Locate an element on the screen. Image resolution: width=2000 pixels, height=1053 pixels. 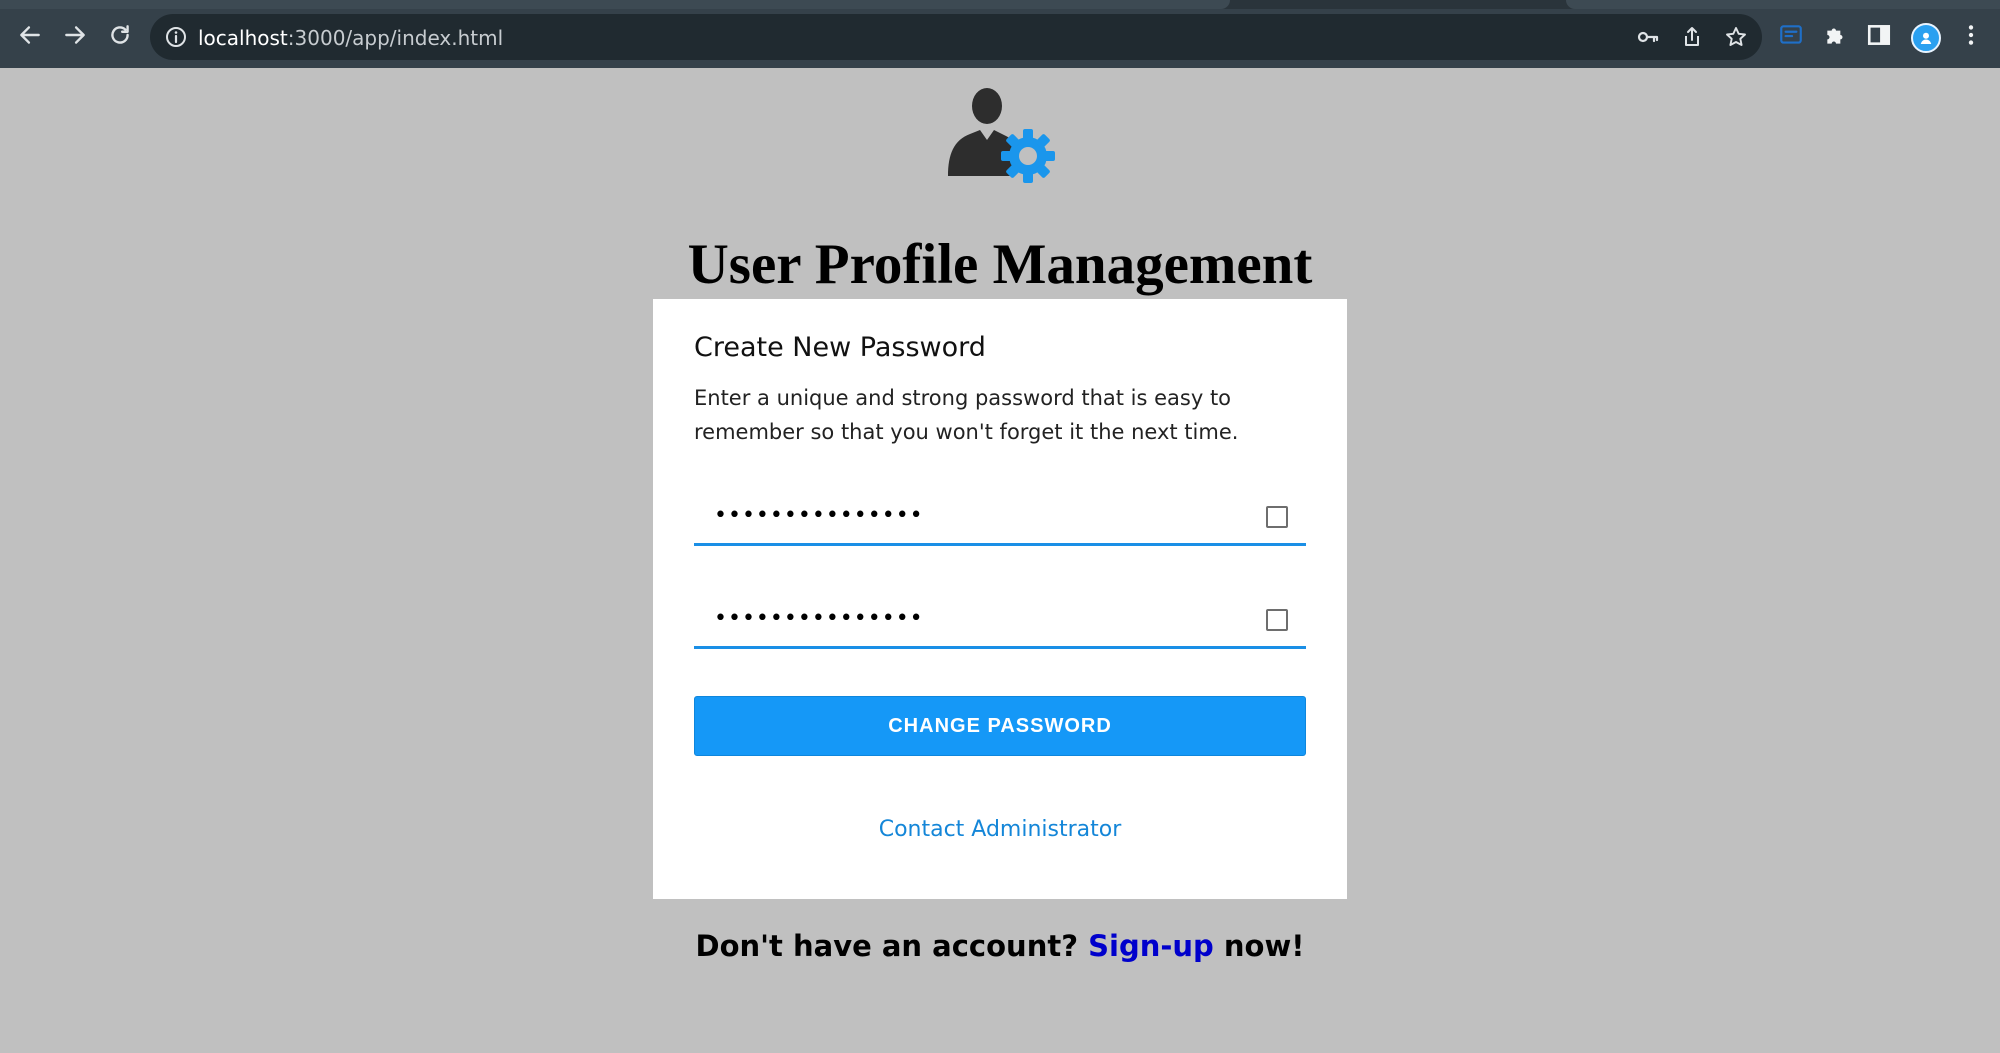
forward-arrow-icon is located at coordinates (75, 35).